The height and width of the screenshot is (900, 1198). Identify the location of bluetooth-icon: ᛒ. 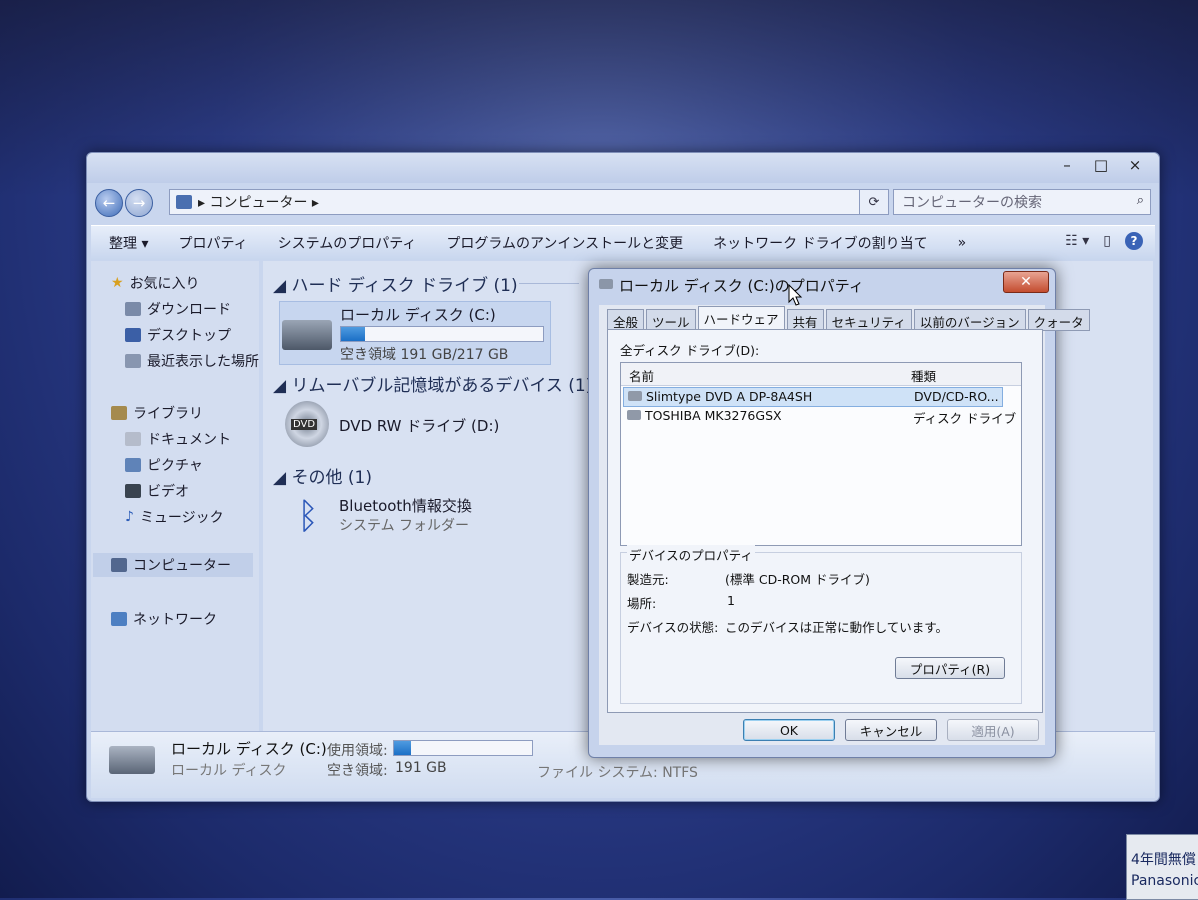
(308, 516).